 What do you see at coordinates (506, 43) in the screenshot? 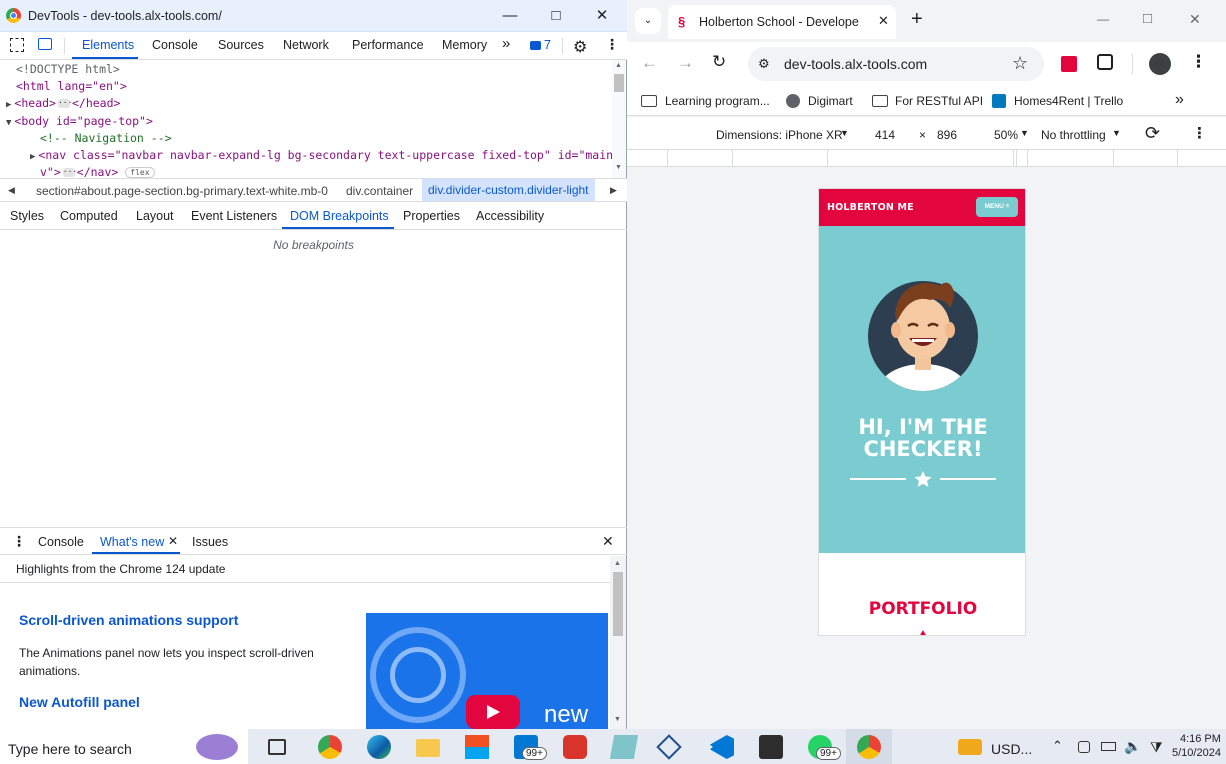
I see `more-tabs-icon: »` at bounding box center [506, 43].